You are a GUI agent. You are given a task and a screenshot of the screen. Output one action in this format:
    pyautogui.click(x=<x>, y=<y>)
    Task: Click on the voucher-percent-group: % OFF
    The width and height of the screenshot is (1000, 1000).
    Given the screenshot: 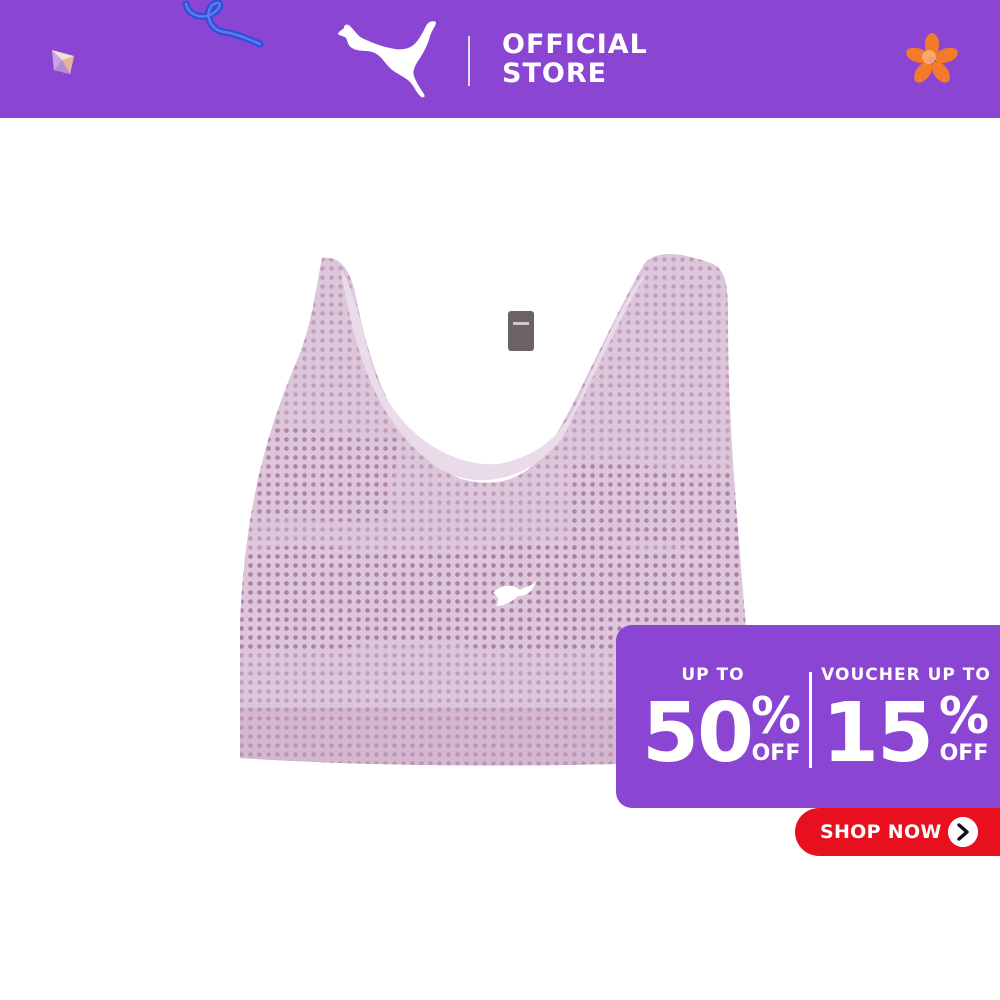 What is the action you would take?
    pyautogui.click(x=964, y=729)
    